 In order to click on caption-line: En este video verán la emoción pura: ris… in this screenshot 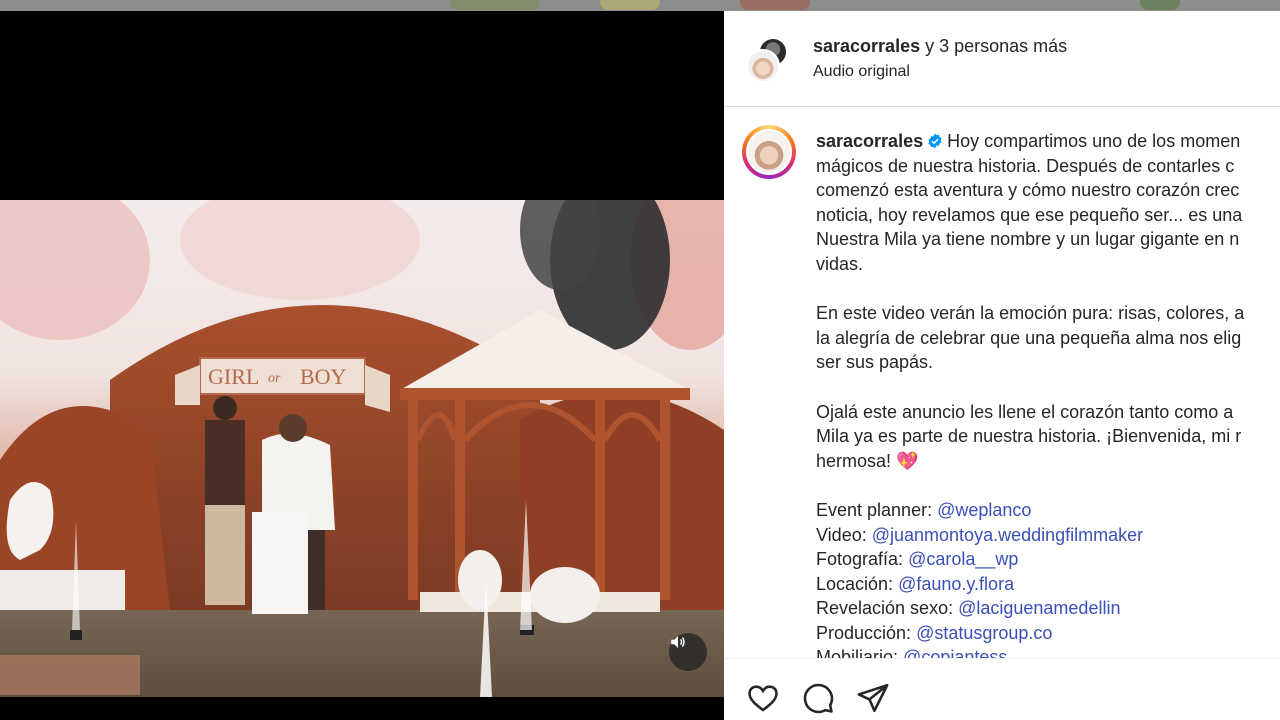, I will do `click(1030, 313)`.